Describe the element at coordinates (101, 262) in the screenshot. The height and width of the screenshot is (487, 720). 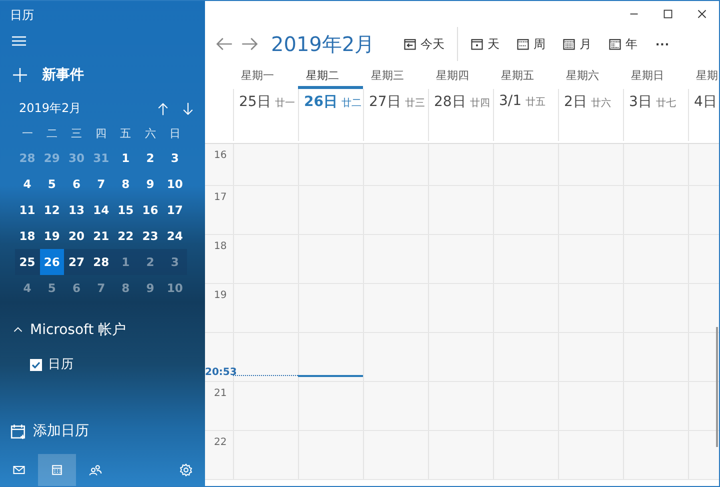
I see `mini-calendar-day: 28` at that location.